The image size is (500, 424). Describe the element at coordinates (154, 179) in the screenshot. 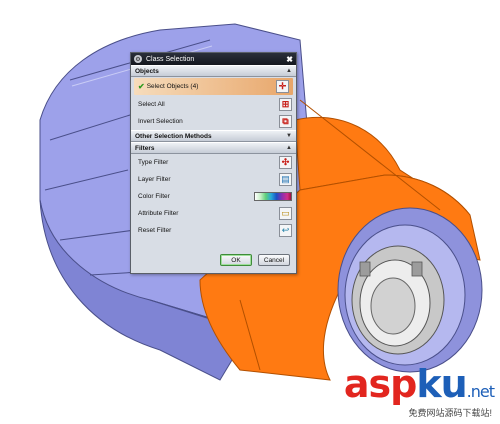

I see `layer-filter-label: Layer Filter` at that location.